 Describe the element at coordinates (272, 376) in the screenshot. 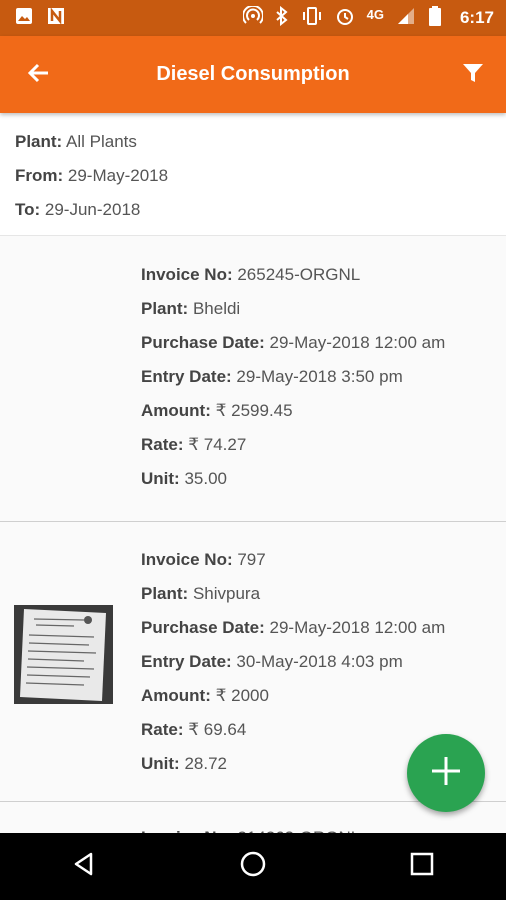

I see `entry-date: Entry Date: 29-May-2018 3:50 pm` at that location.